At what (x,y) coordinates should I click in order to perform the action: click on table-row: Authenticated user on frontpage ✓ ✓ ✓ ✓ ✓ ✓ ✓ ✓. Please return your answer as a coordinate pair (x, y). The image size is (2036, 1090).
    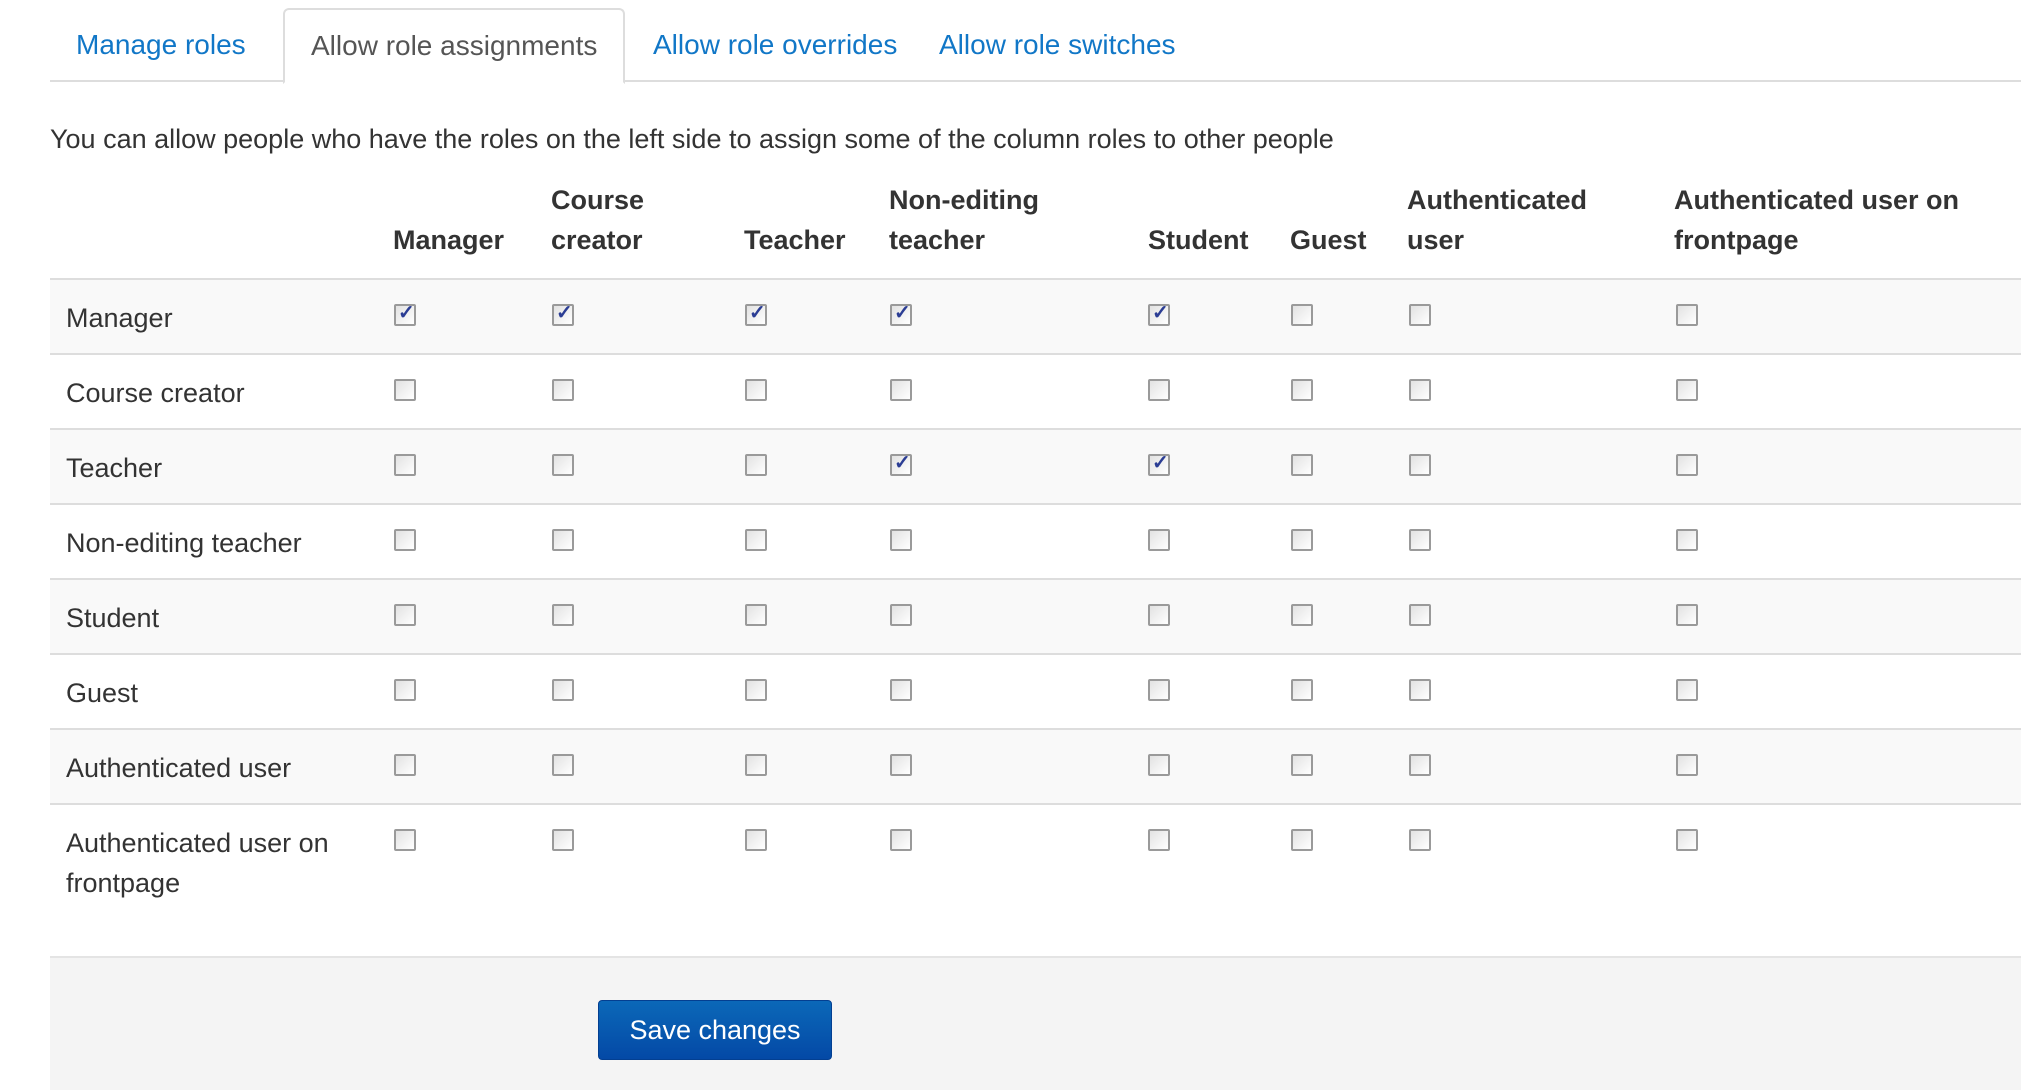
    Looking at the image, I should click on (1035, 880).